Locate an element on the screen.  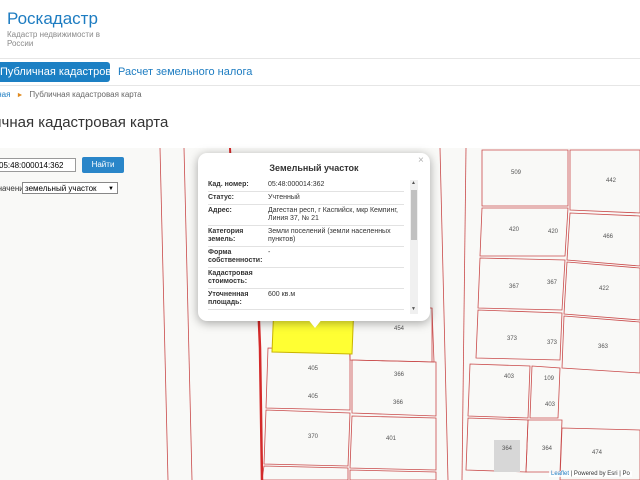
layer-select: земельный участок ▼ is located at coordinates (70, 188).